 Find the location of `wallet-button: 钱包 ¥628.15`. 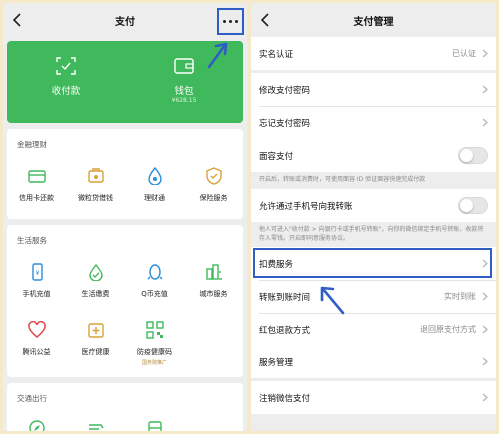

wallet-button: 钱包 ¥628.15 is located at coordinates (184, 82).